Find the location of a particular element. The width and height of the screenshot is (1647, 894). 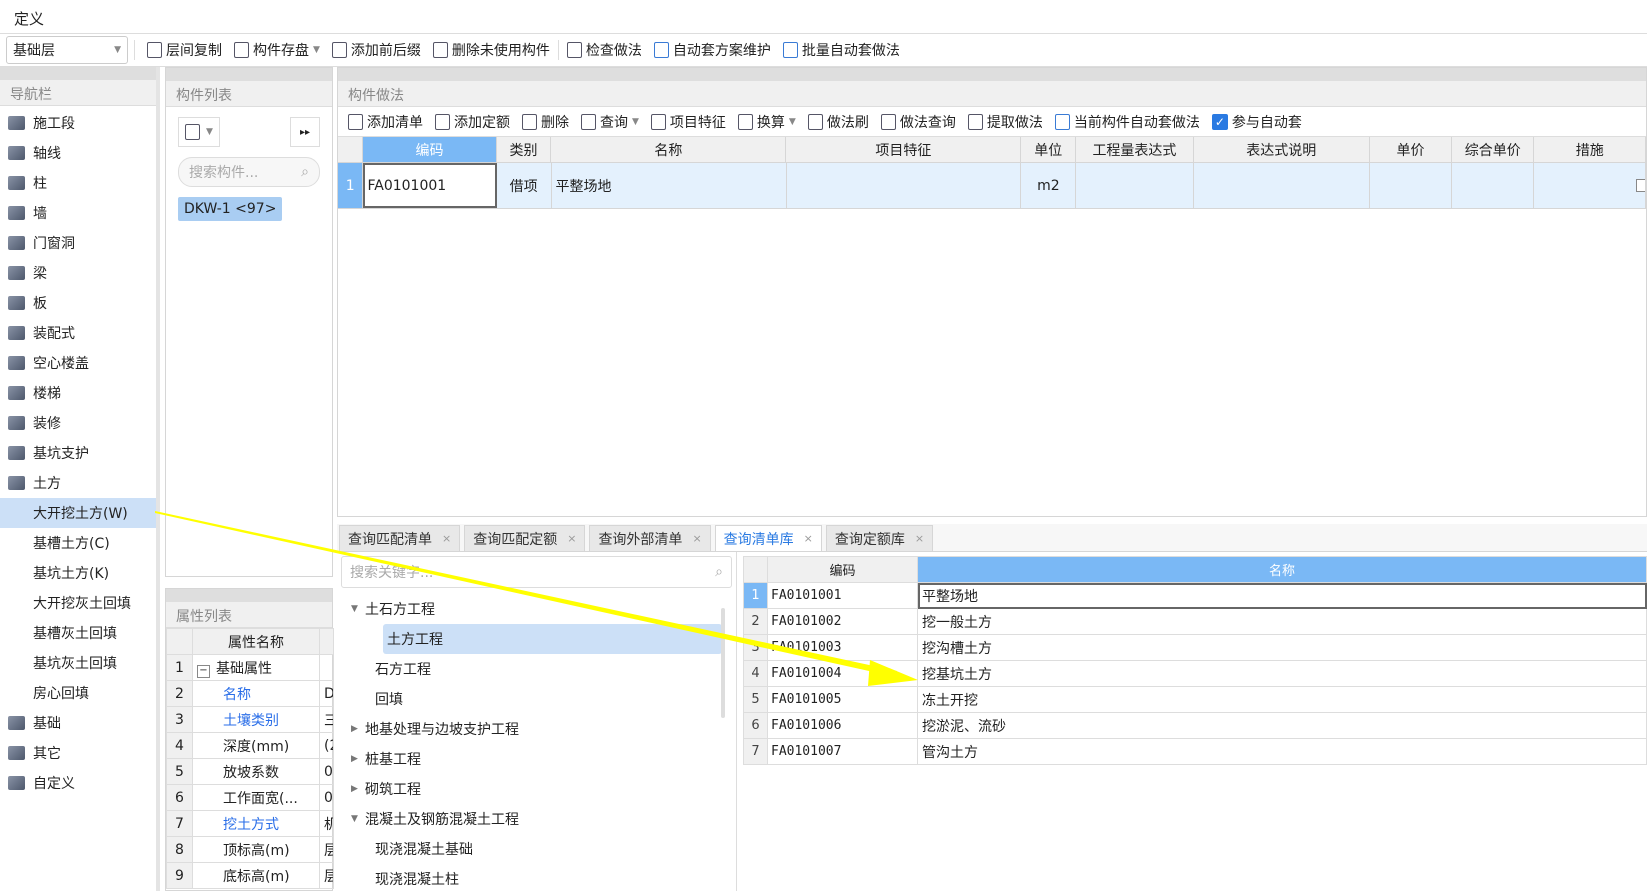

feature-cell is located at coordinates (904, 185).